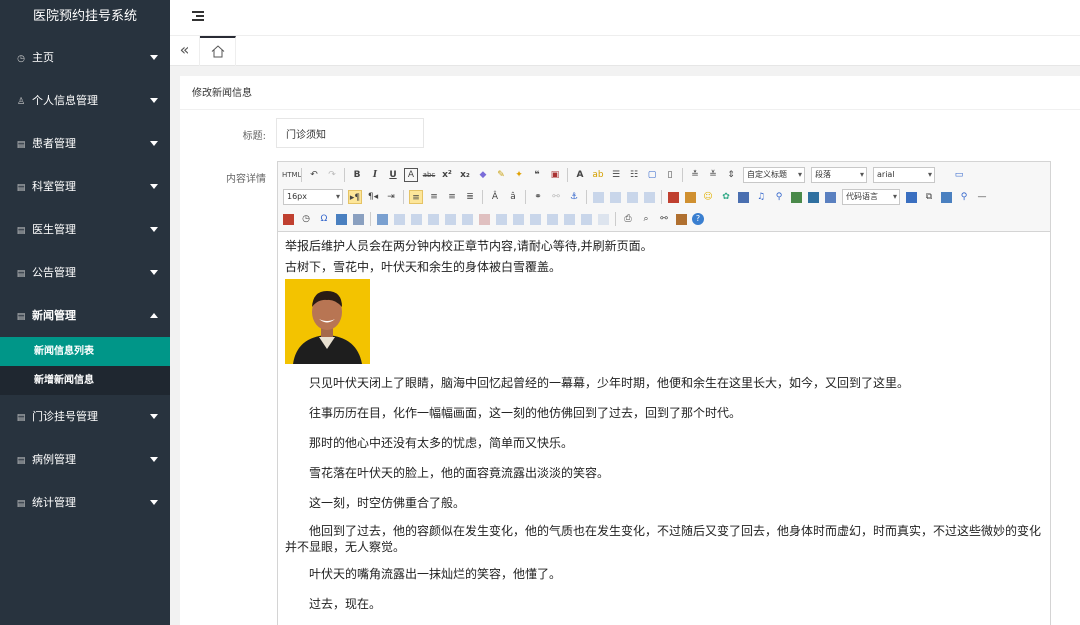 The width and height of the screenshot is (1080, 625). I want to click on double-chevron-left-icon: «, so click(185, 51).